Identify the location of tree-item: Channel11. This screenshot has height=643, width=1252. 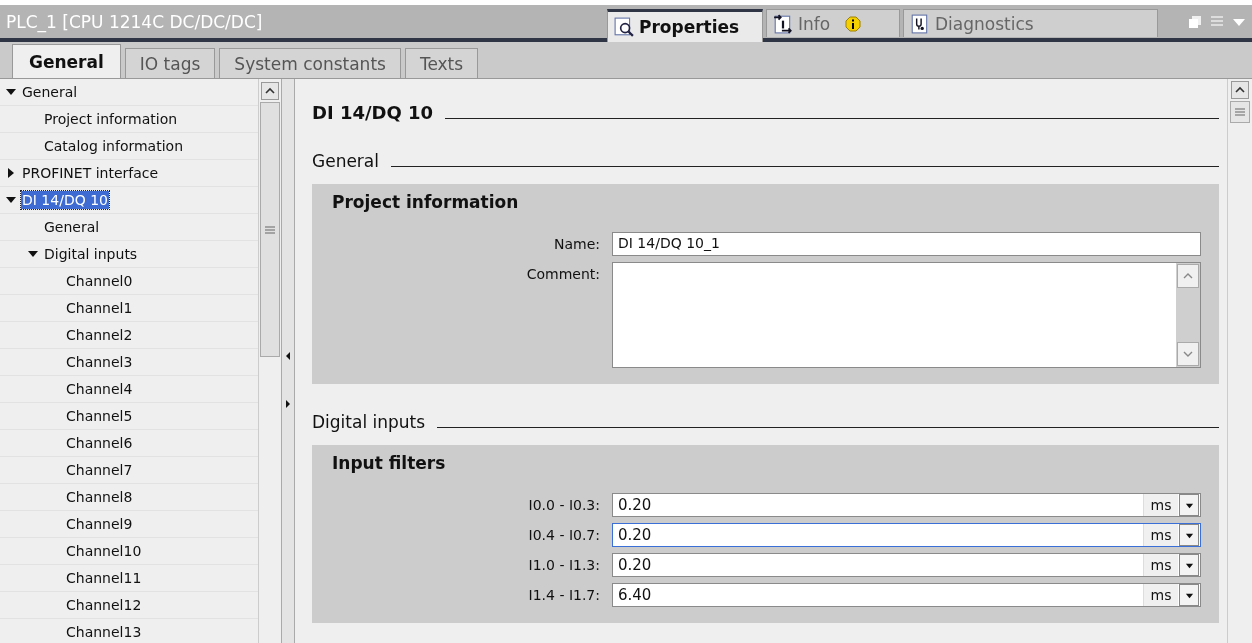
(104, 578).